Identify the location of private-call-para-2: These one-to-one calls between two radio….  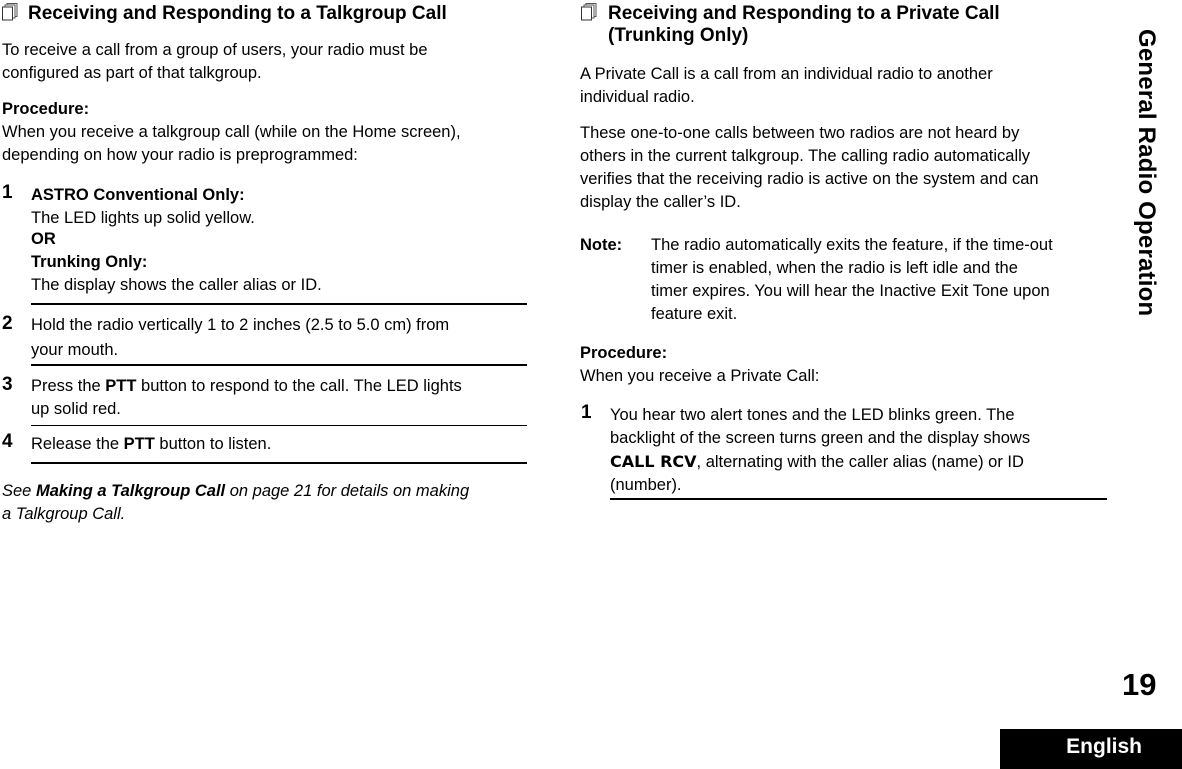
(809, 168).